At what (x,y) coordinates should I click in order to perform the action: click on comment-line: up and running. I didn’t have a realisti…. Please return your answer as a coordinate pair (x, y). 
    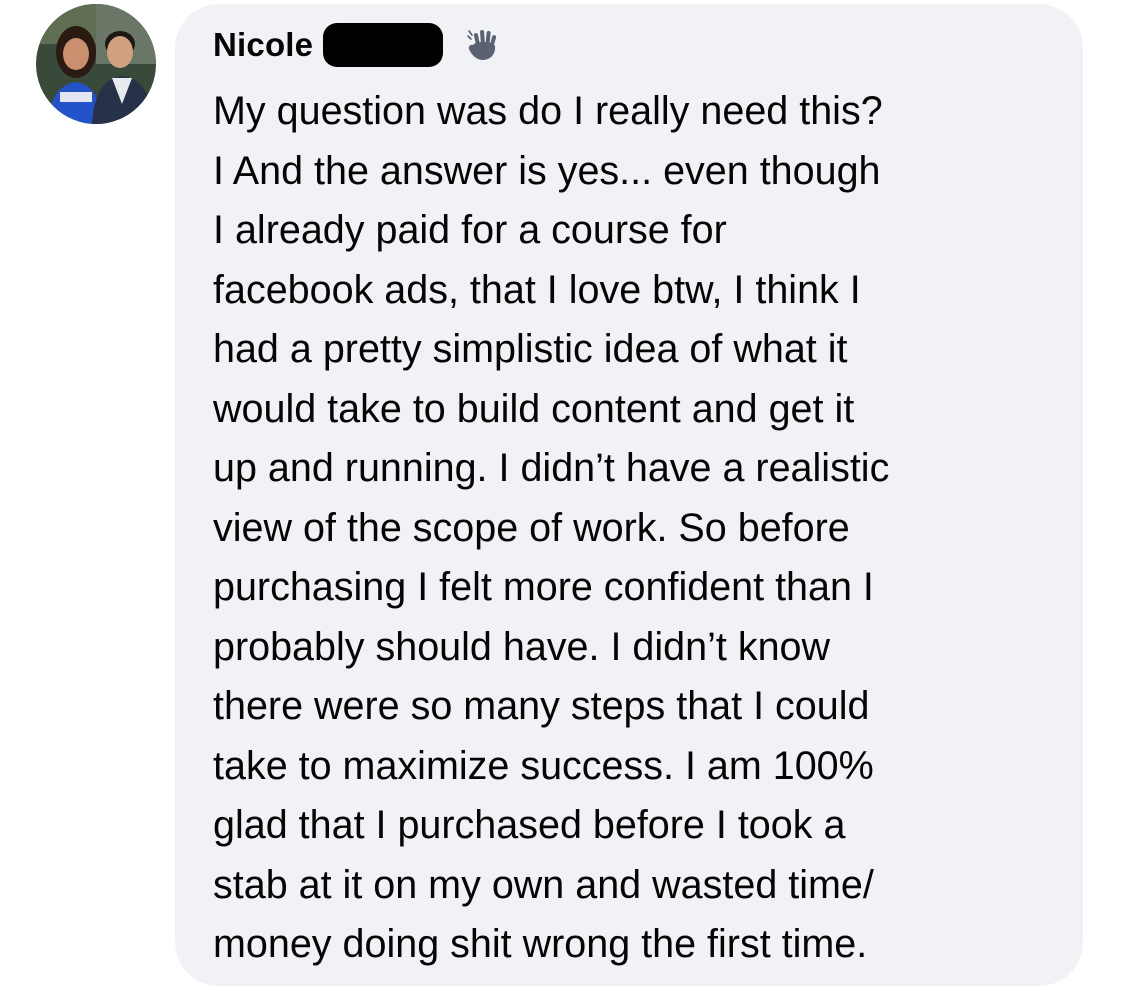
    Looking at the image, I should click on (551, 468).